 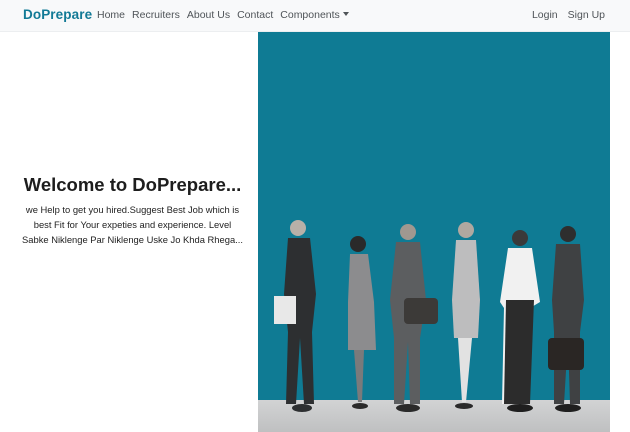 I want to click on nav-link-home: Home, so click(x=111, y=15).